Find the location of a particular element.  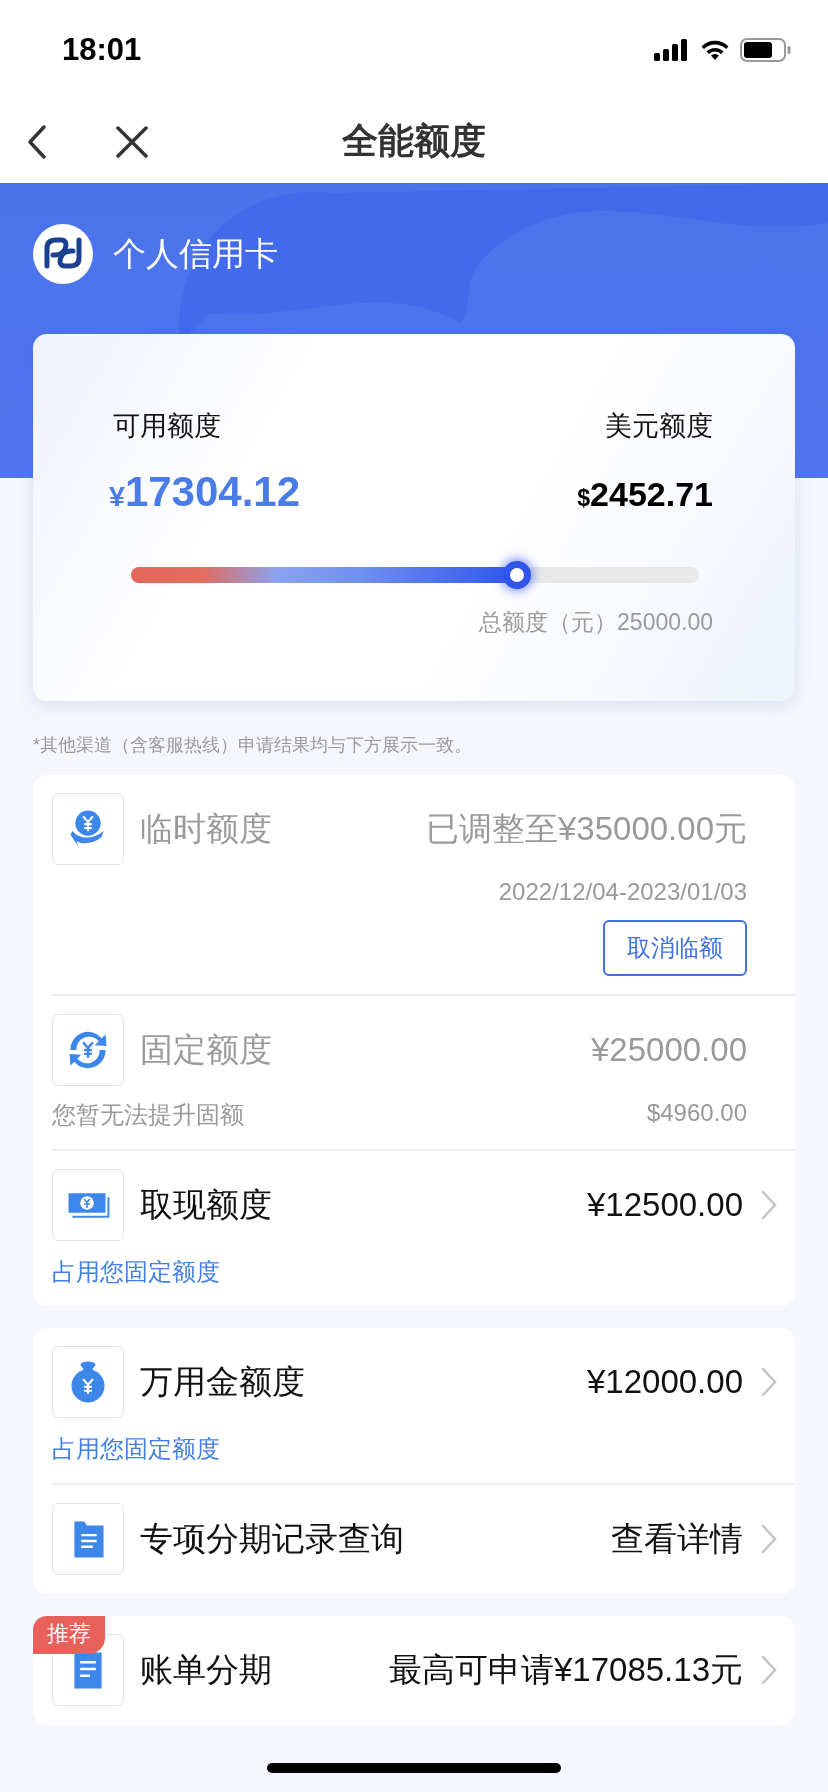

page-title: 全能额度 is located at coordinates (414, 141).